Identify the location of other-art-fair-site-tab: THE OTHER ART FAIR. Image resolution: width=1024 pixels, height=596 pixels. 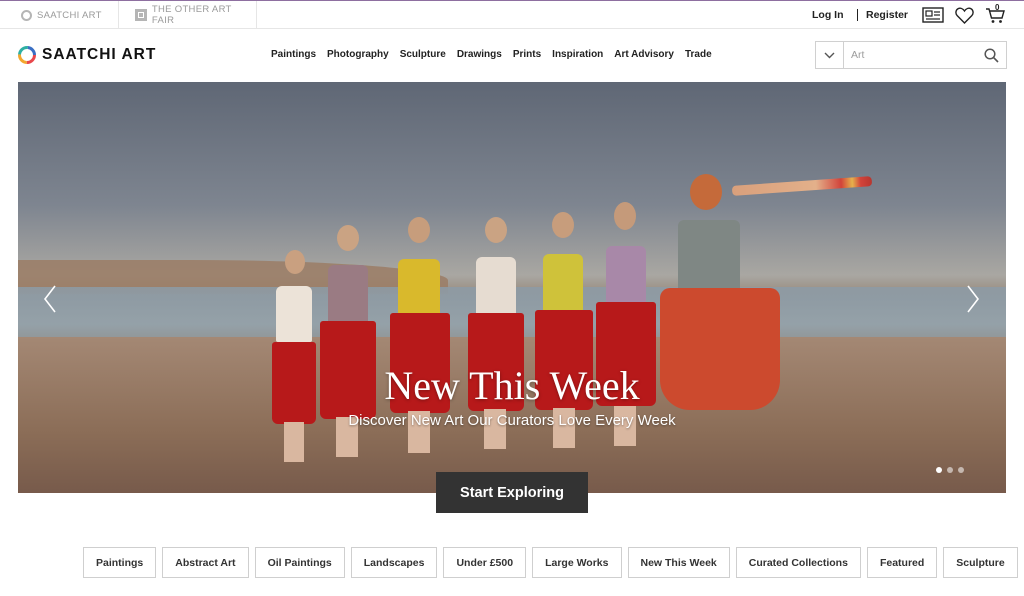
(188, 15).